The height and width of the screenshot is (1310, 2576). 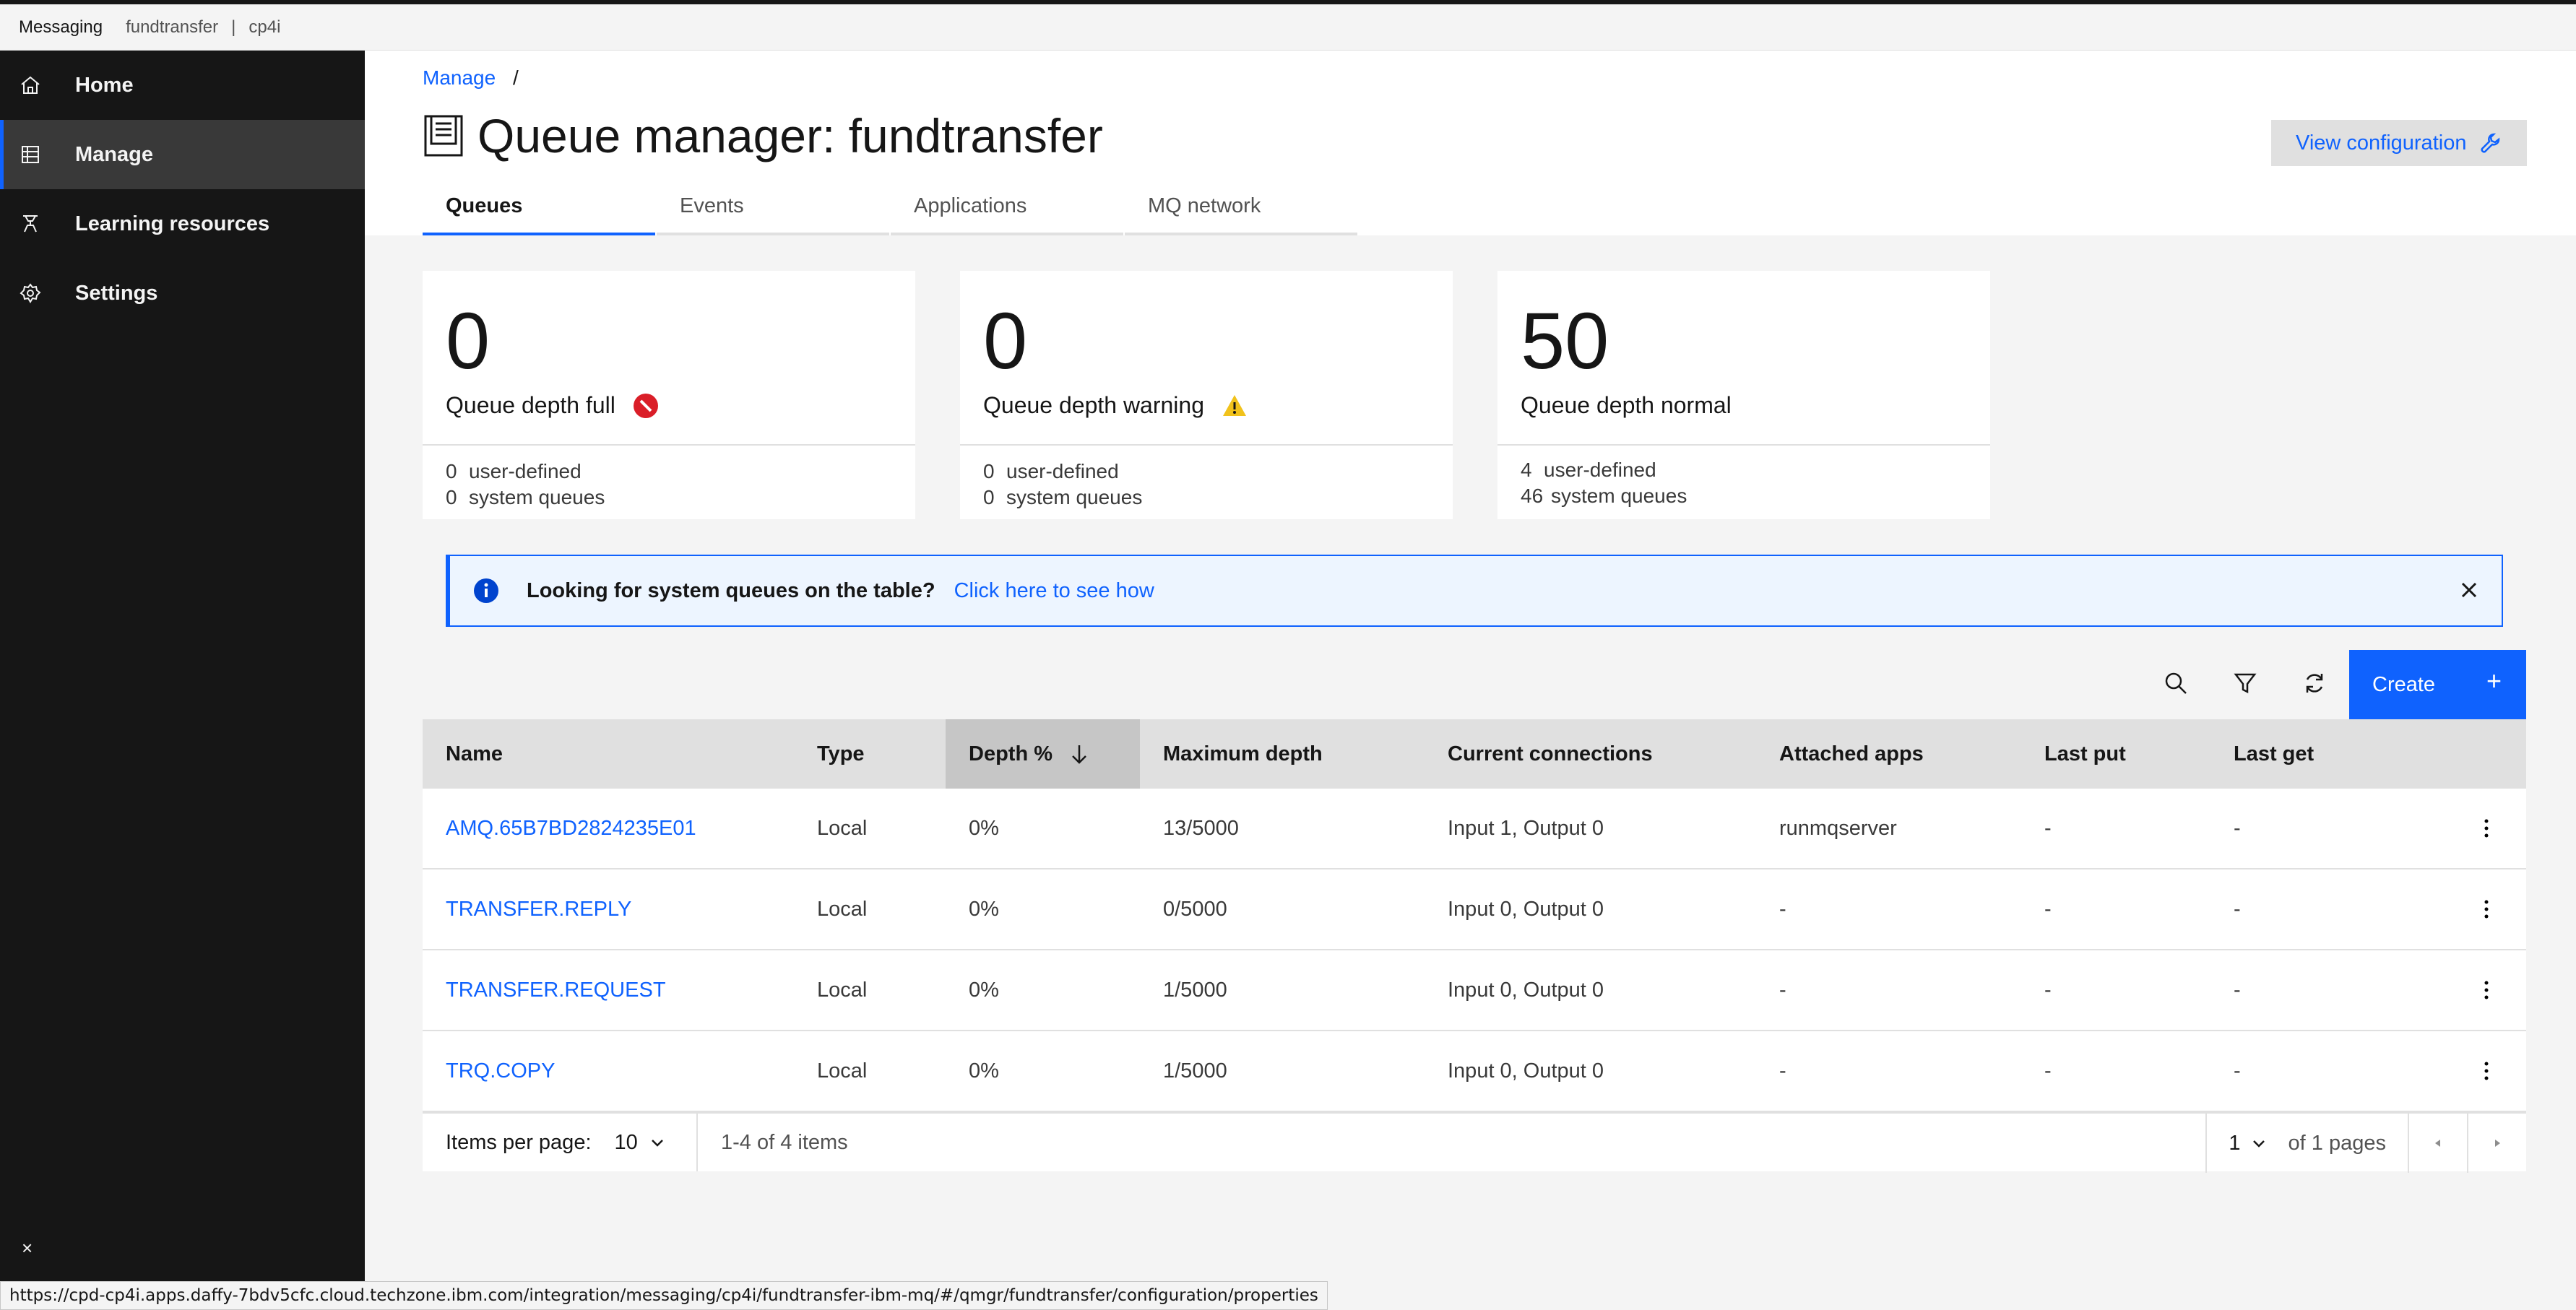 What do you see at coordinates (1007, 207) in the screenshot?
I see `tab-applications: Applications` at bounding box center [1007, 207].